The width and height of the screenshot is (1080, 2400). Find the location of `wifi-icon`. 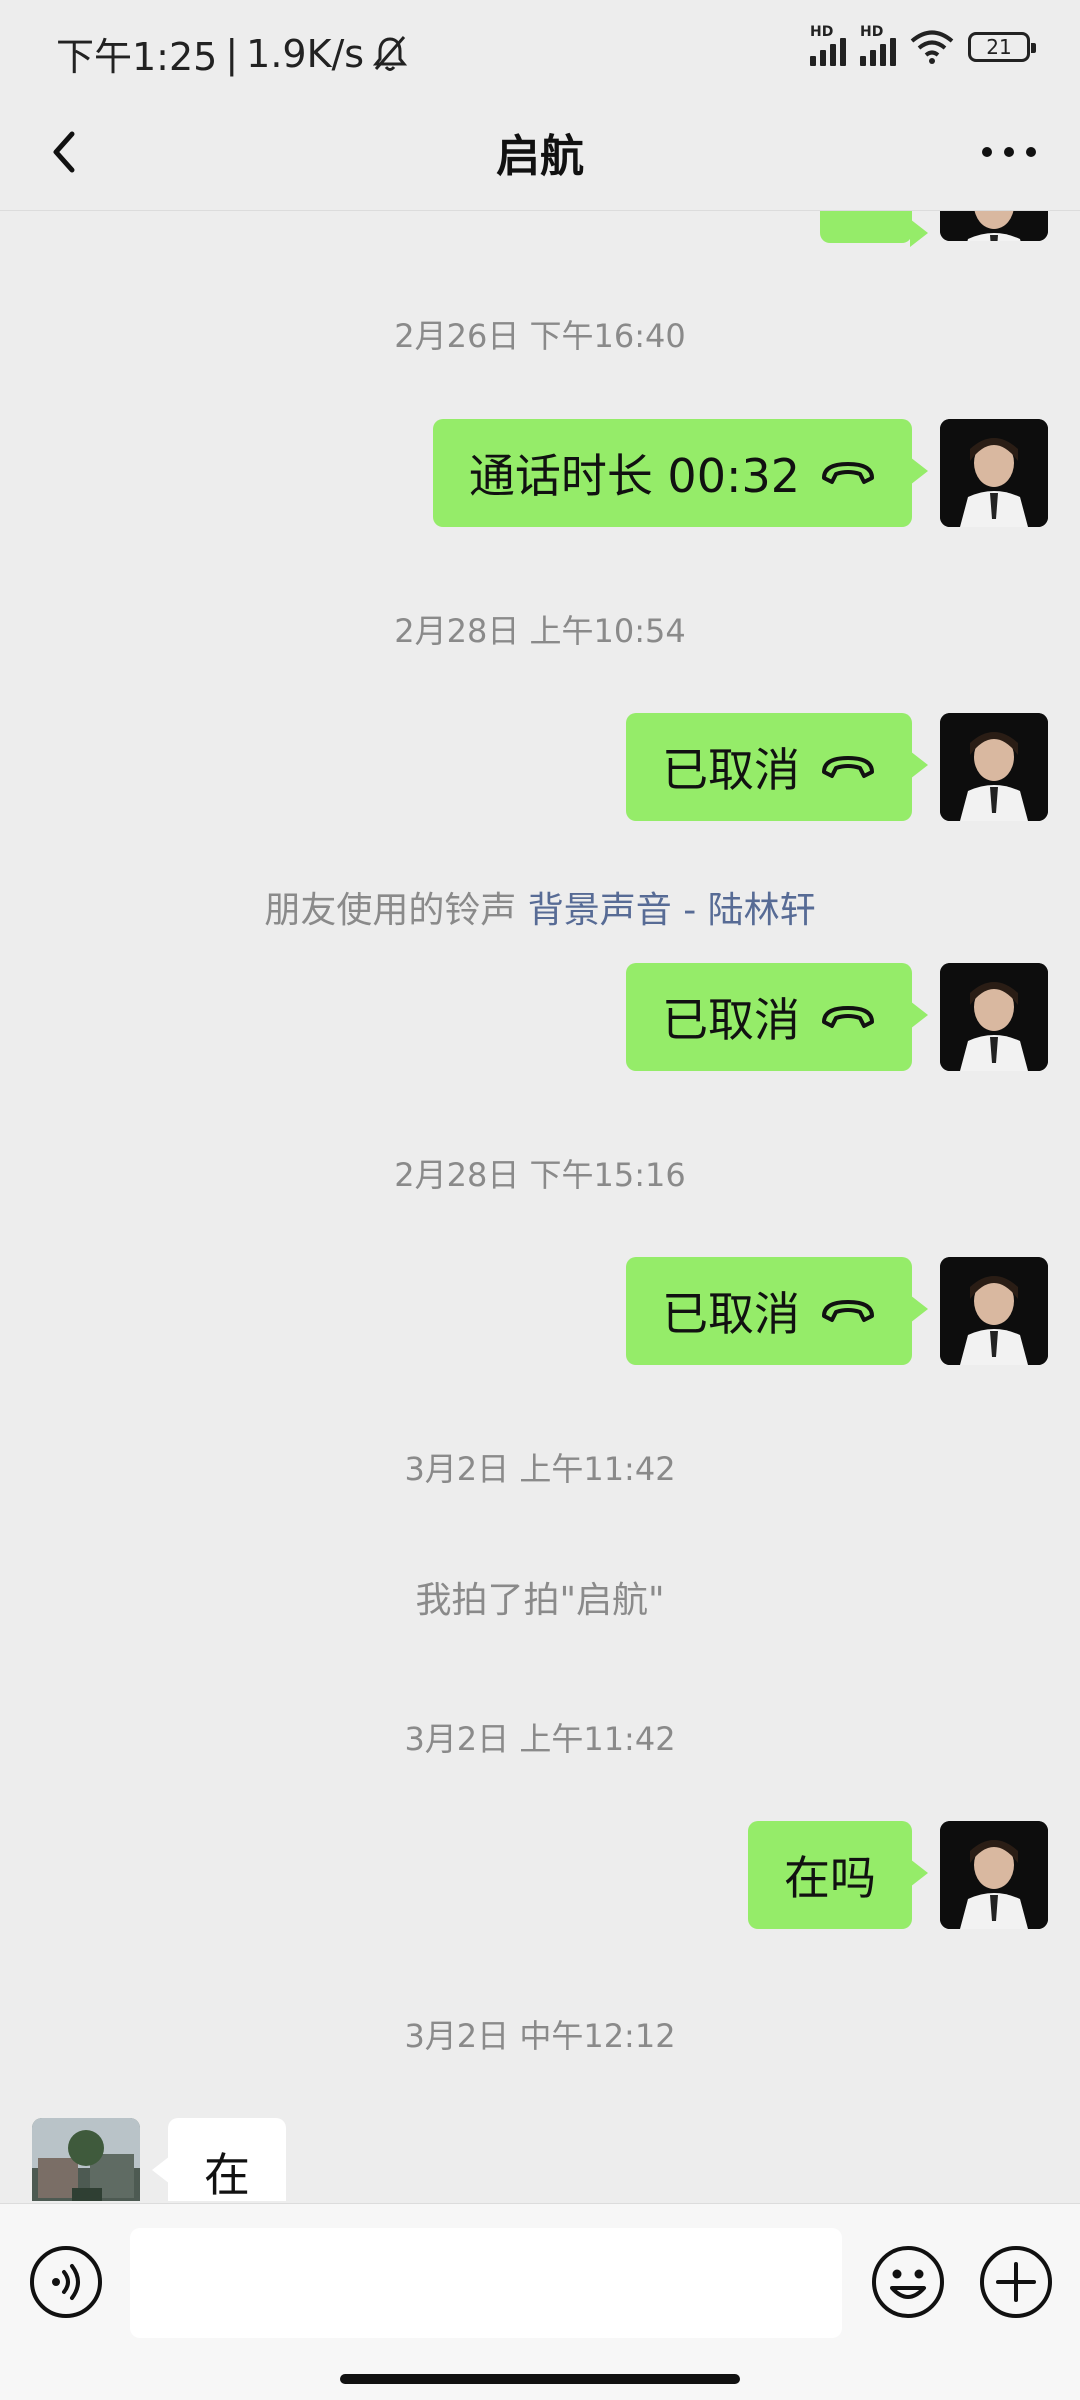

wifi-icon is located at coordinates (932, 47).